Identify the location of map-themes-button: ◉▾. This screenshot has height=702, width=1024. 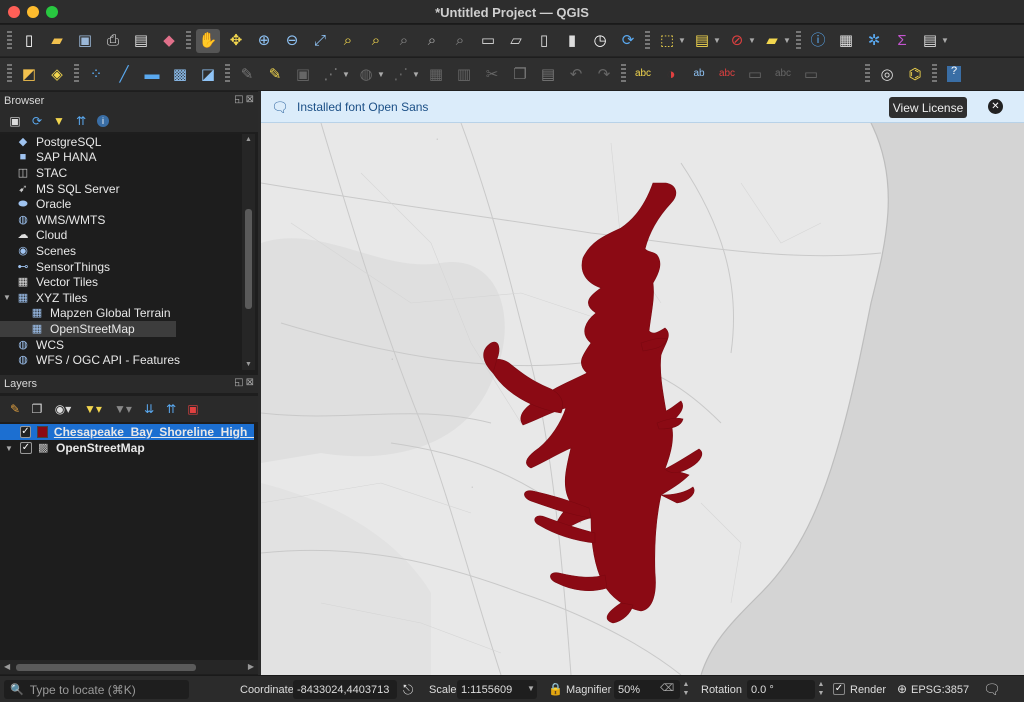
(63, 409).